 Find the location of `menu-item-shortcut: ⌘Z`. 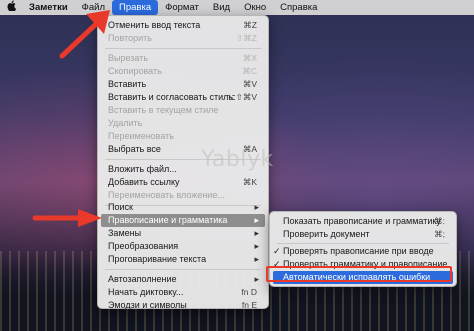

menu-item-shortcut: ⌘Z is located at coordinates (250, 25).